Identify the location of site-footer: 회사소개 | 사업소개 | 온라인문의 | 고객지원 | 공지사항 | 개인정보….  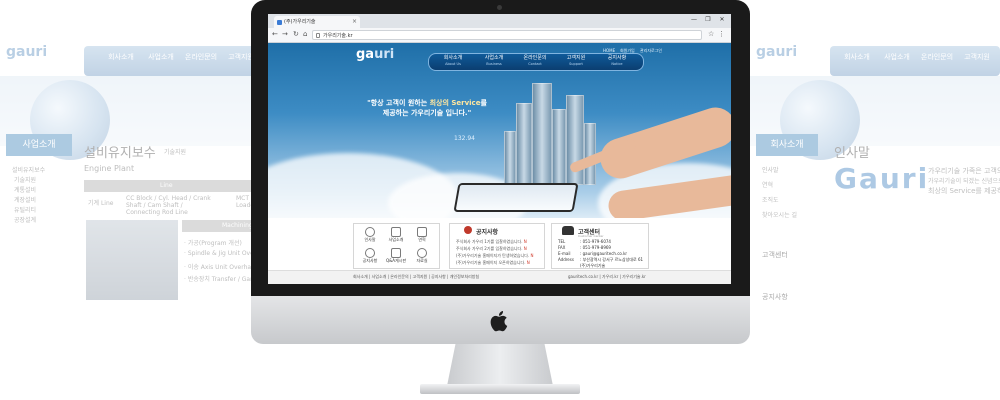
(499, 277).